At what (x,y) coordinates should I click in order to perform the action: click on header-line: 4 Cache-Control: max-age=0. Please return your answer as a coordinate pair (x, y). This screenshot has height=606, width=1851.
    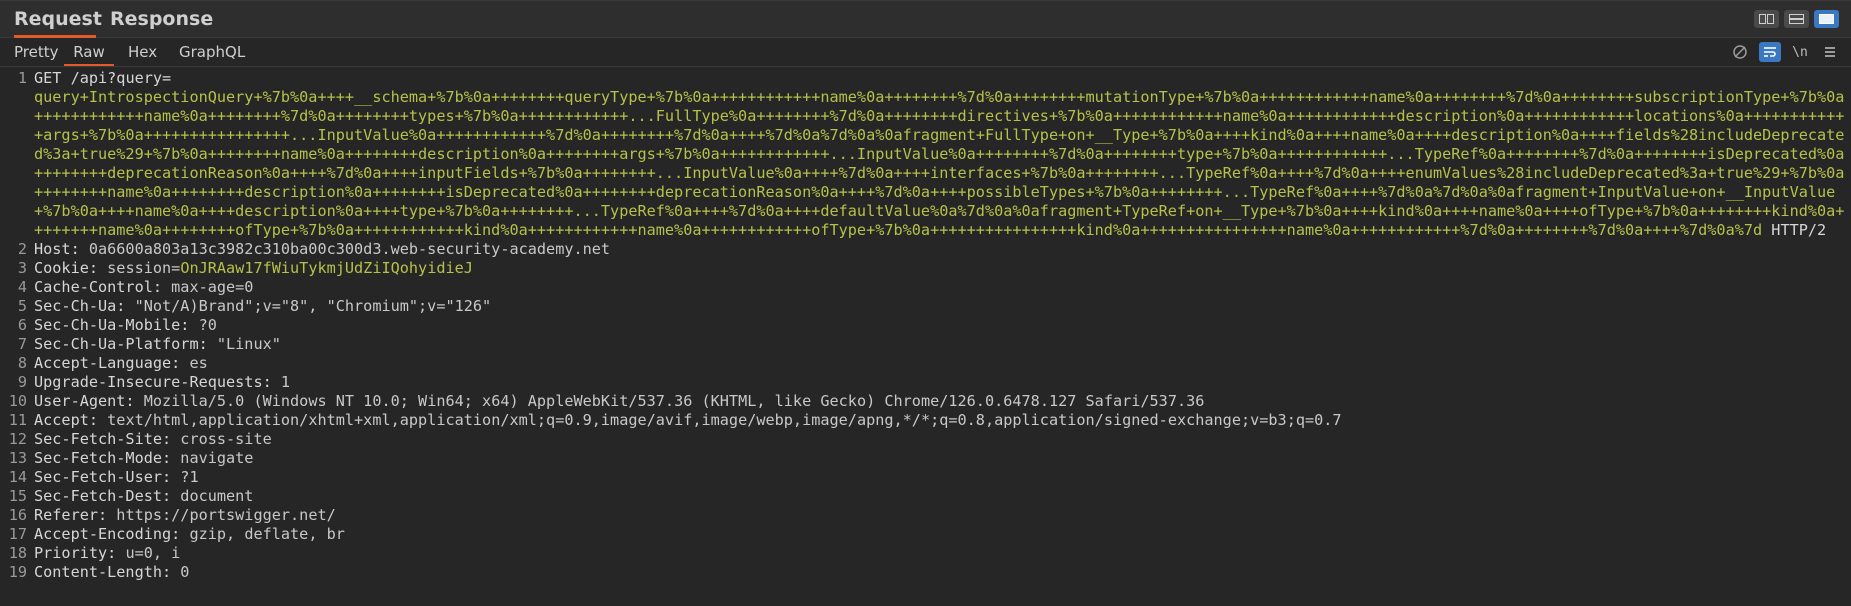
    Looking at the image, I should click on (925, 287).